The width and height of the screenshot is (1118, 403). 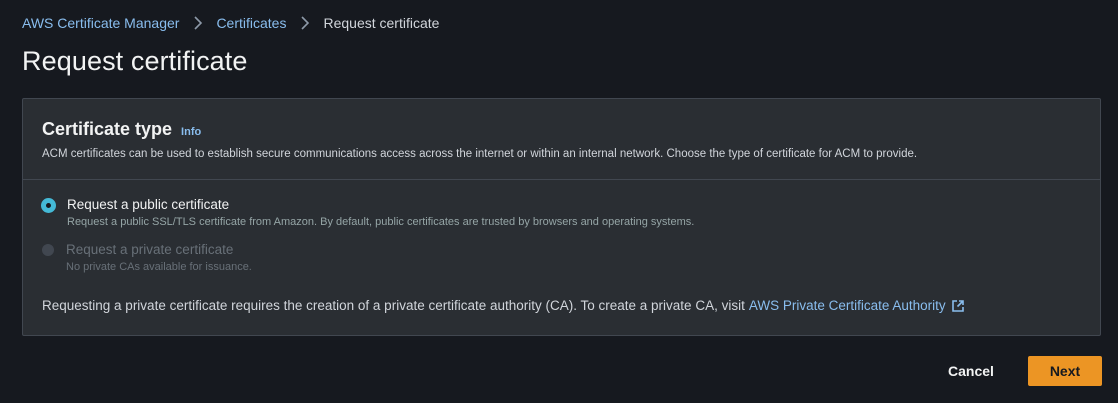 I want to click on breadcrumb-link-certificates: Certificates, so click(x=251, y=23).